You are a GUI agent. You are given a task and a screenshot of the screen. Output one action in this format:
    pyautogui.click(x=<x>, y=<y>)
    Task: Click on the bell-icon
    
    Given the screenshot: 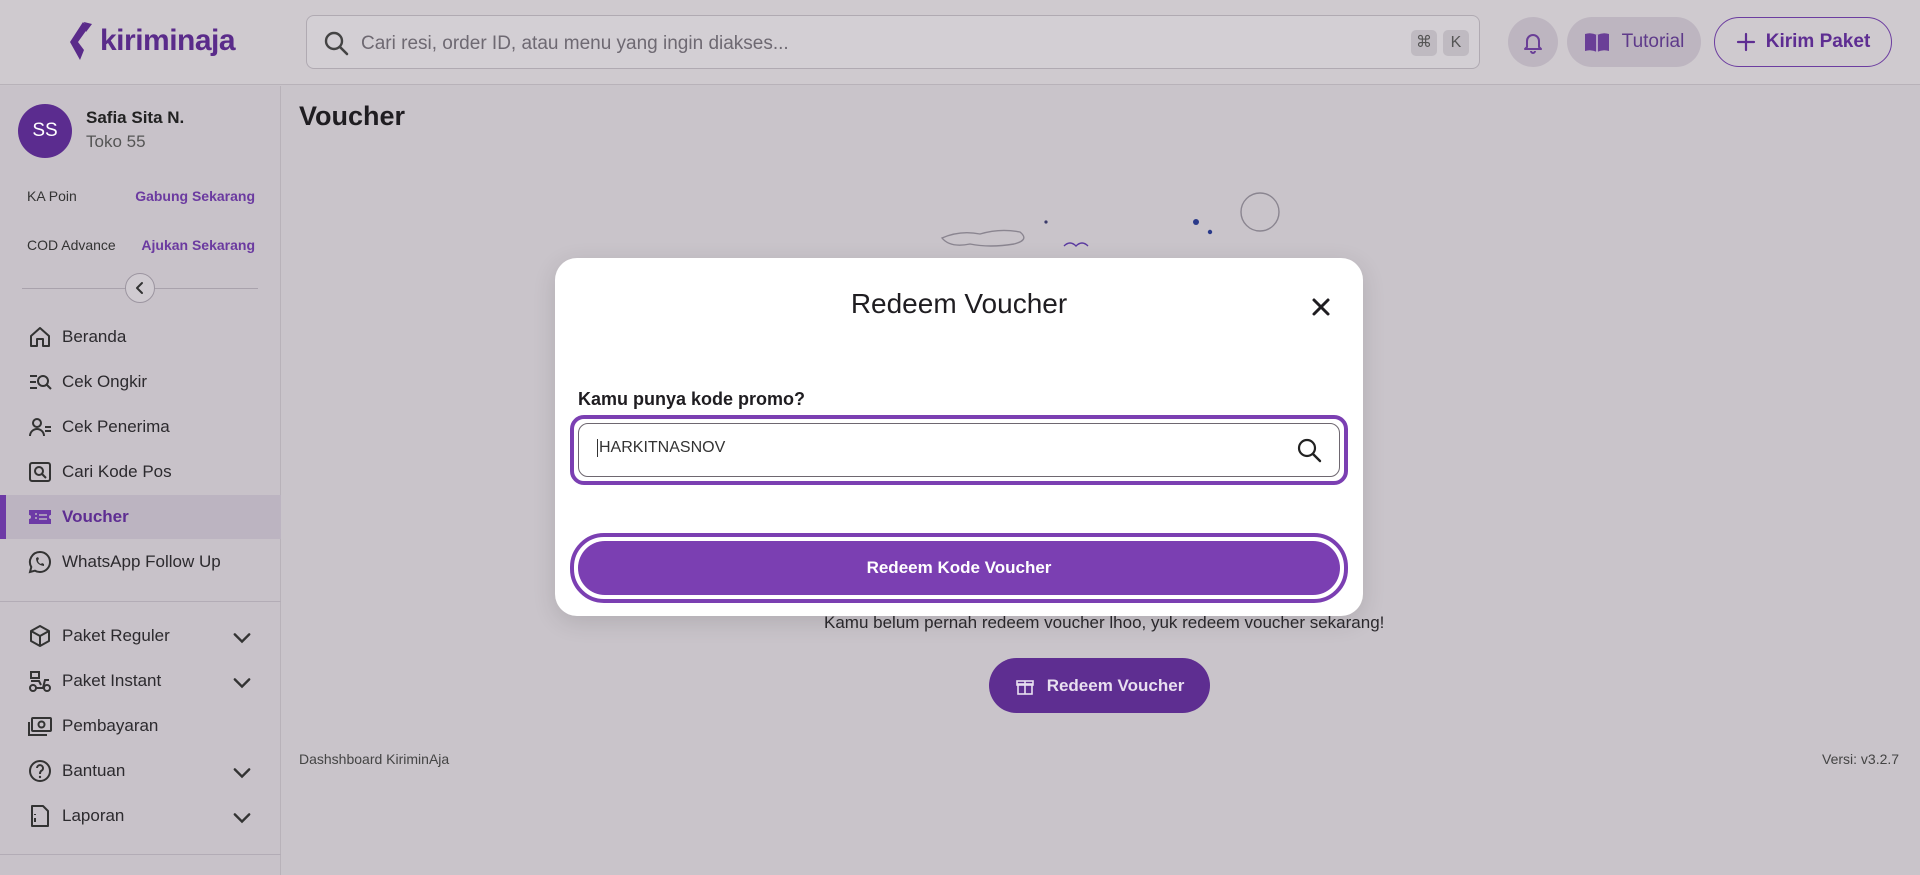 What is the action you would take?
    pyautogui.click(x=1533, y=44)
    